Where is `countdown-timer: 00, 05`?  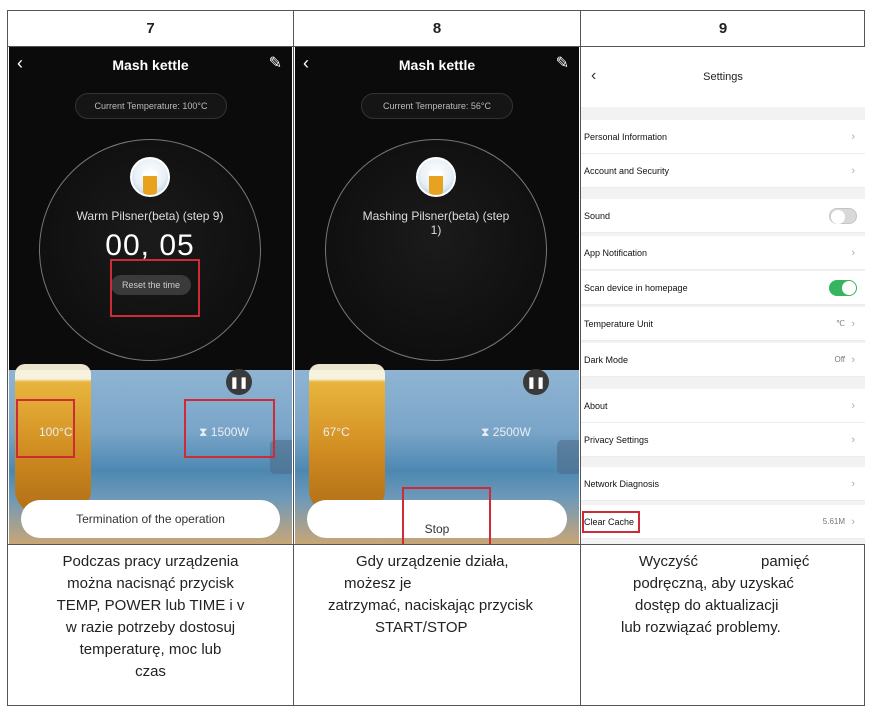
countdown-timer: 00, 05 is located at coordinates (150, 246).